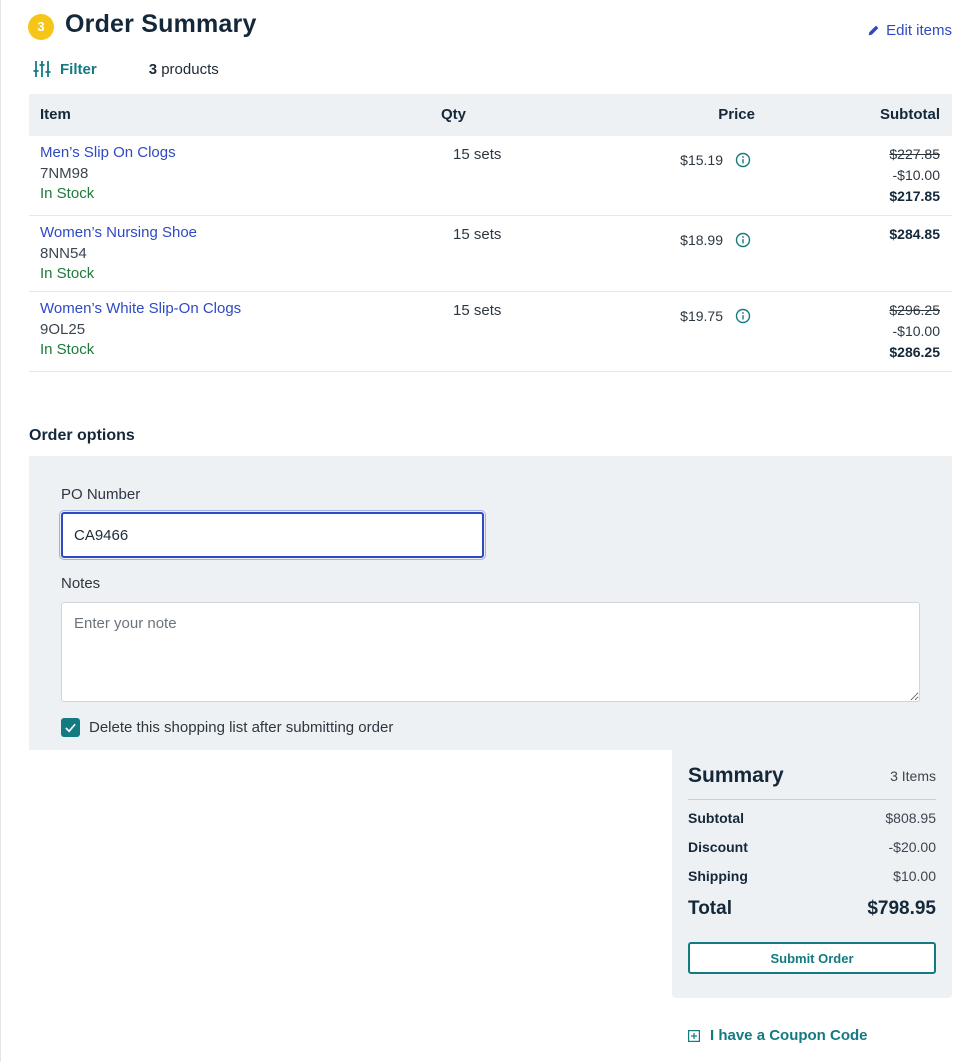  Describe the element at coordinates (910, 114) in the screenshot. I see `column-header-subtotal: Subtotal` at that location.